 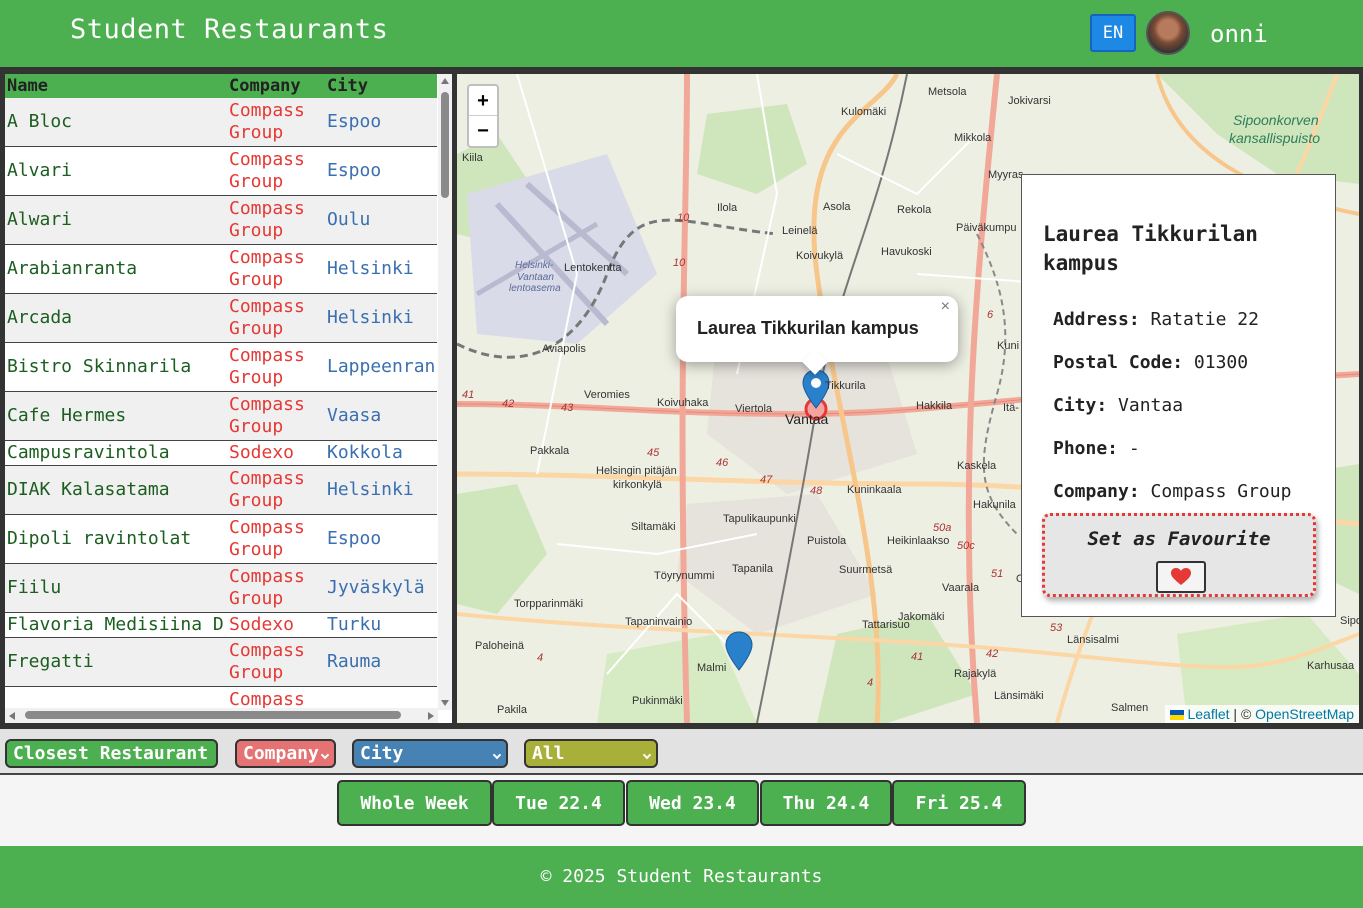 I want to click on language-button: EN, so click(x=1113, y=33).